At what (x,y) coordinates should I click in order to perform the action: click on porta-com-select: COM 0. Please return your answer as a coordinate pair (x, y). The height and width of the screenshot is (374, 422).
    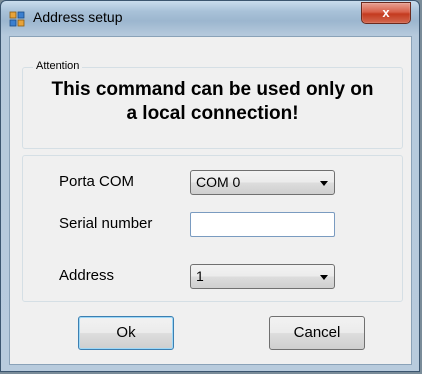
    Looking at the image, I should click on (262, 182).